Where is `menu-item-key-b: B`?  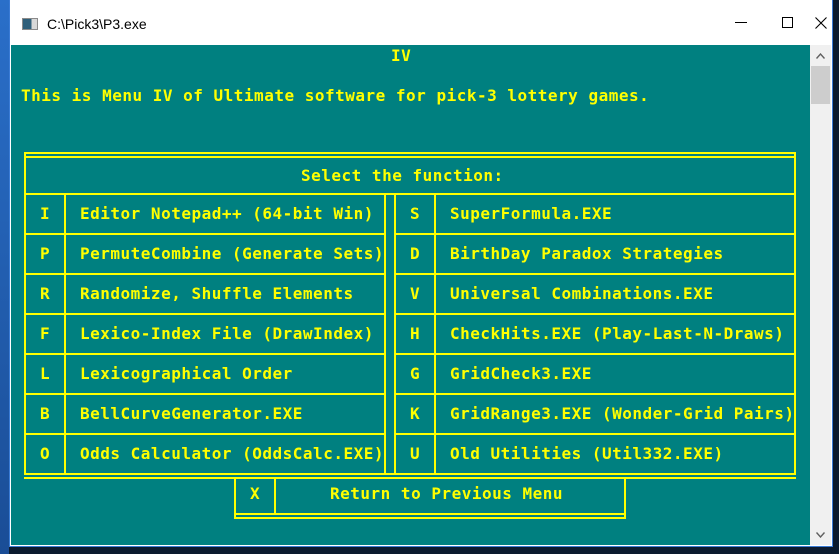 menu-item-key-b: B is located at coordinates (45, 414).